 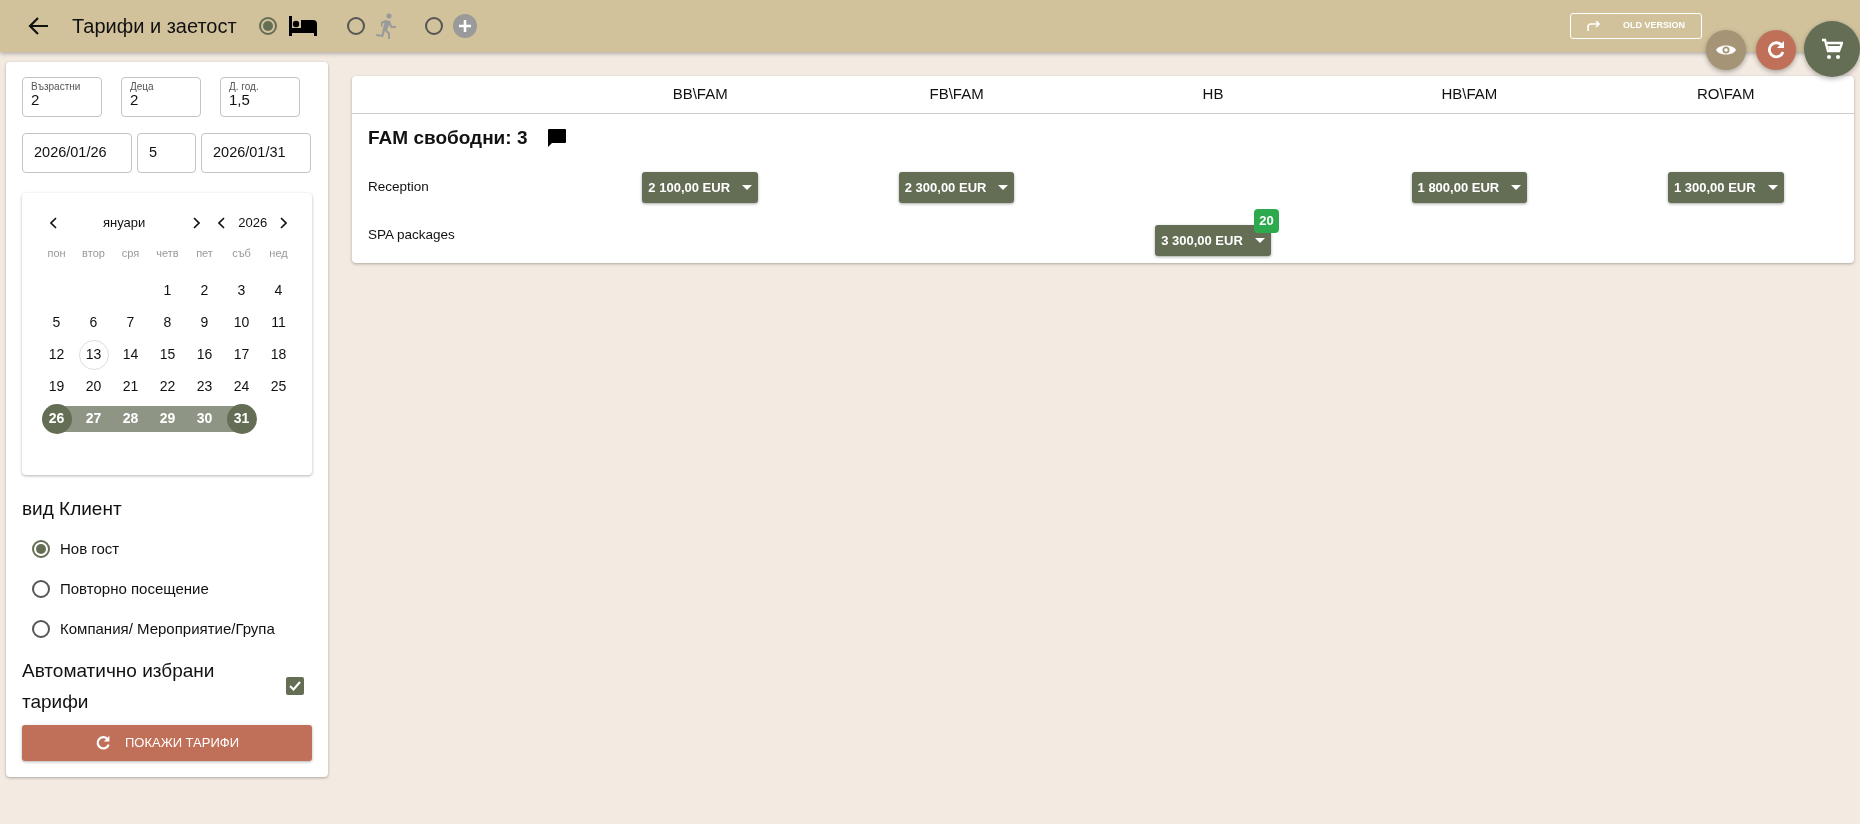 I want to click on checkbox-label: Автоматично избрани тарифи, so click(x=119, y=686).